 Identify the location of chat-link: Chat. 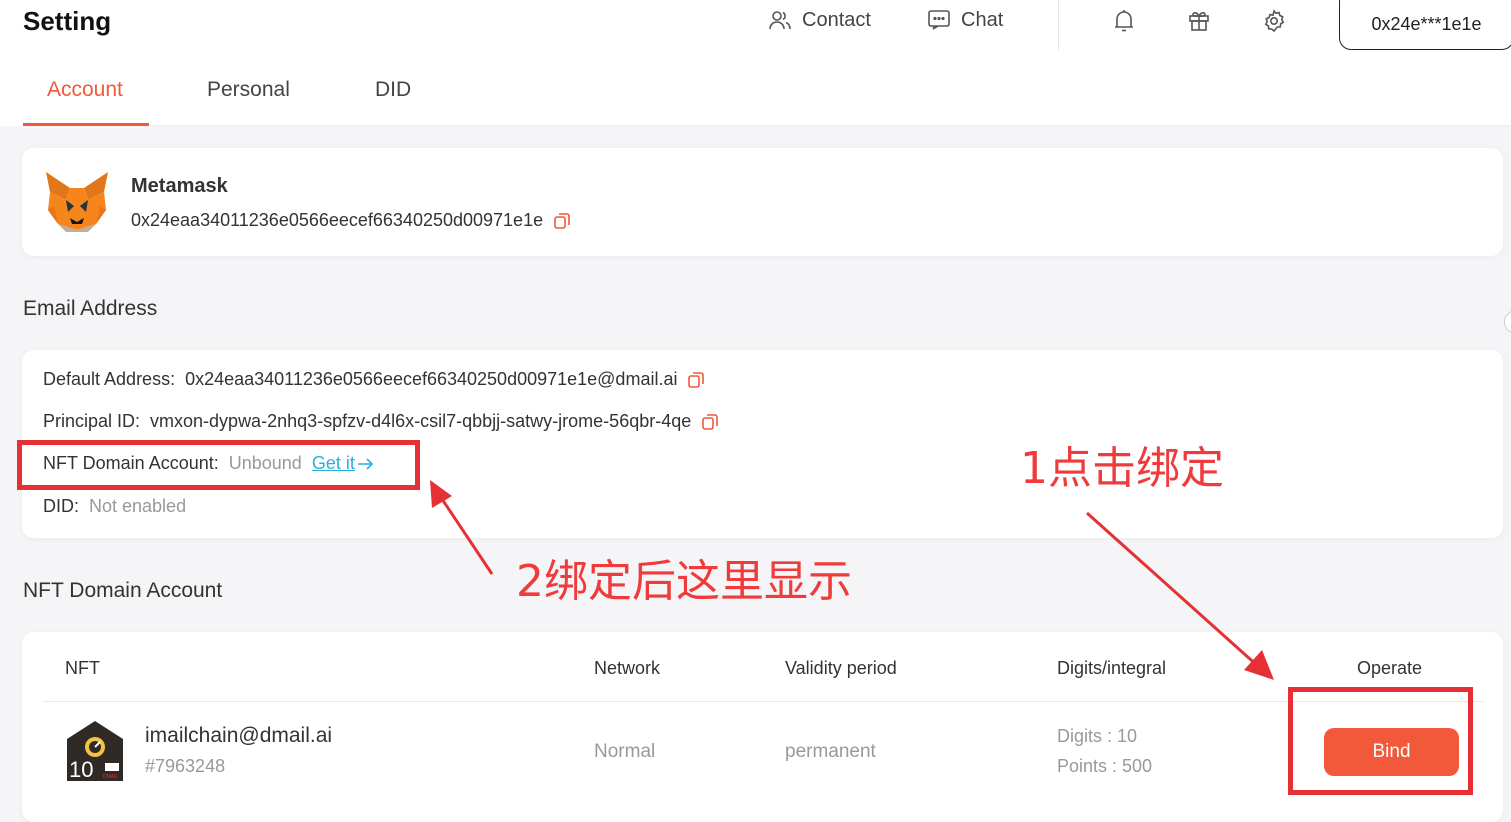
(965, 20).